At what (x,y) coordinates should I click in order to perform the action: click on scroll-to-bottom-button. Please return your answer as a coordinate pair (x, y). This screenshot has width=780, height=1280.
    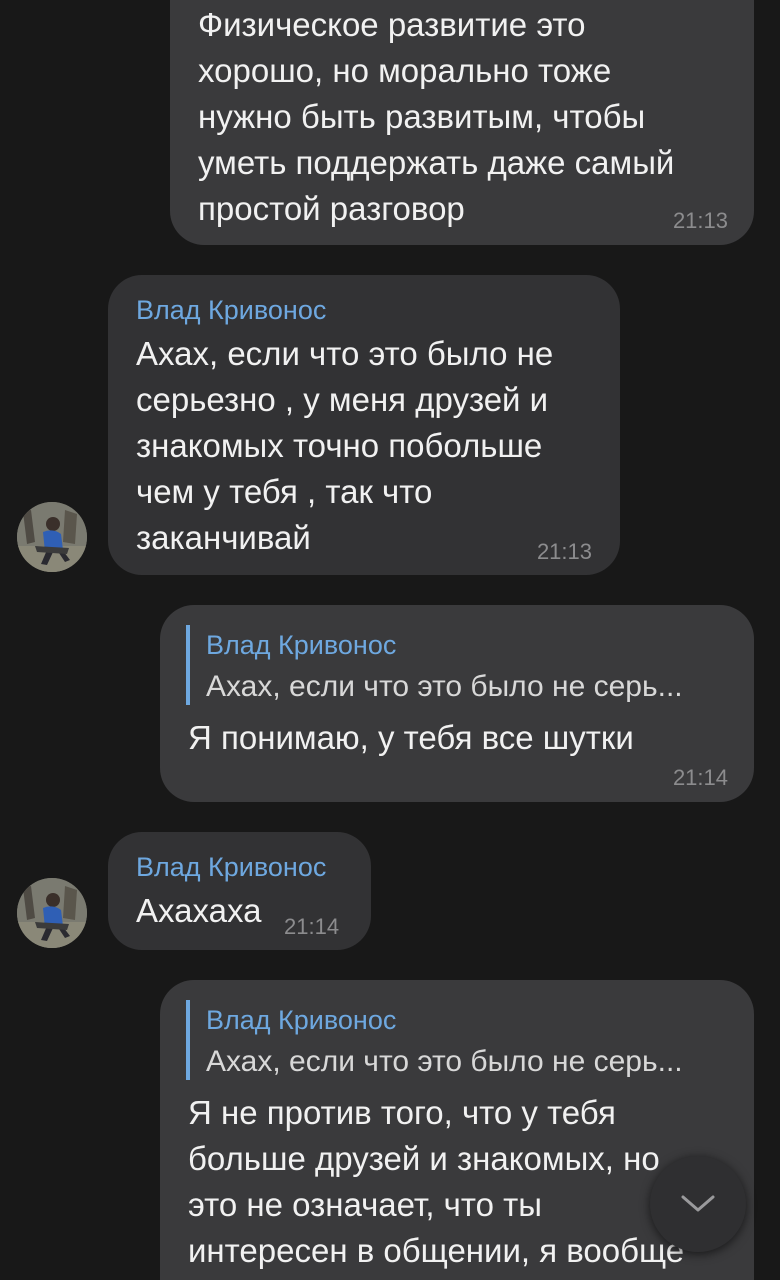
    Looking at the image, I should click on (698, 1204).